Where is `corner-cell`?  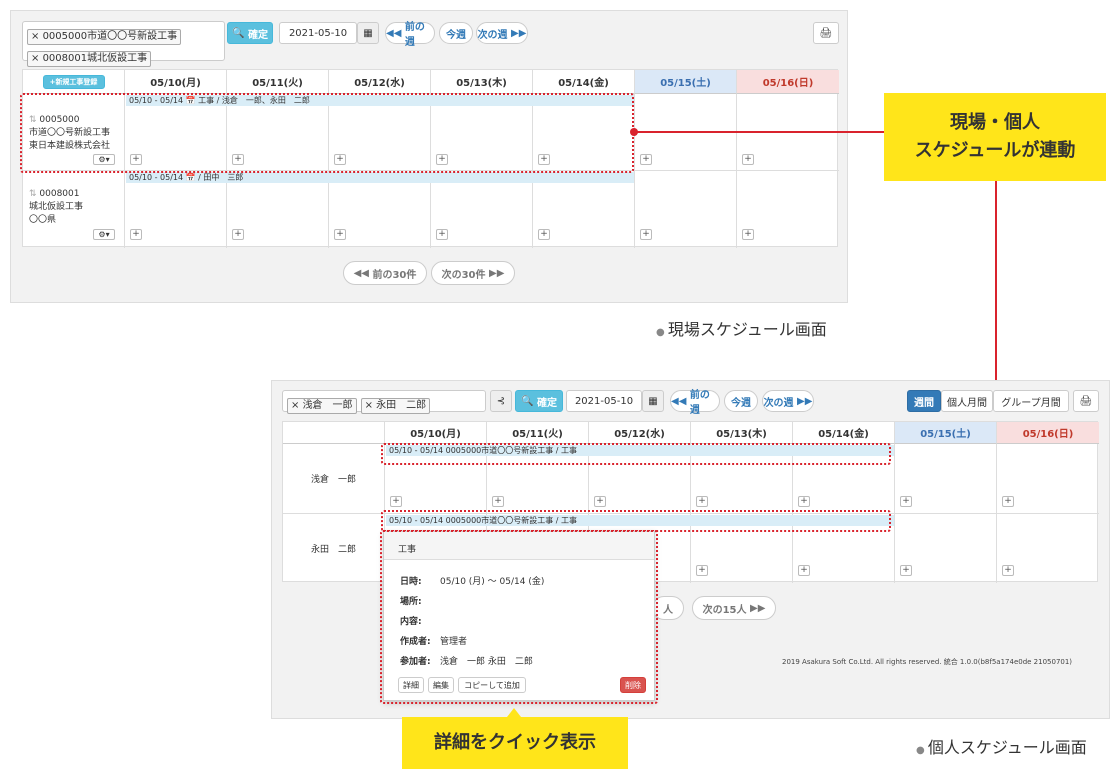
corner-cell is located at coordinates (334, 433).